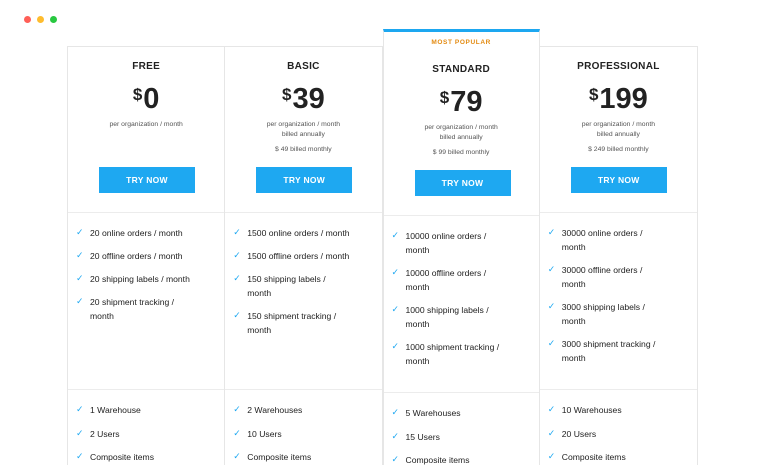 The width and height of the screenshot is (783, 465). Describe the element at coordinates (466, 102) in the screenshot. I see `price-amount: 79` at that location.